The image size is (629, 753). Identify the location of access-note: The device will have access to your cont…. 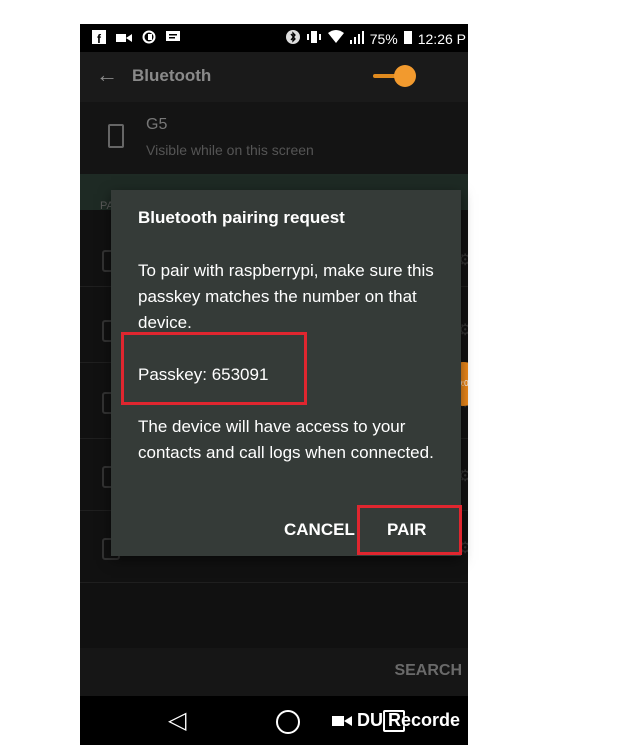
(286, 439).